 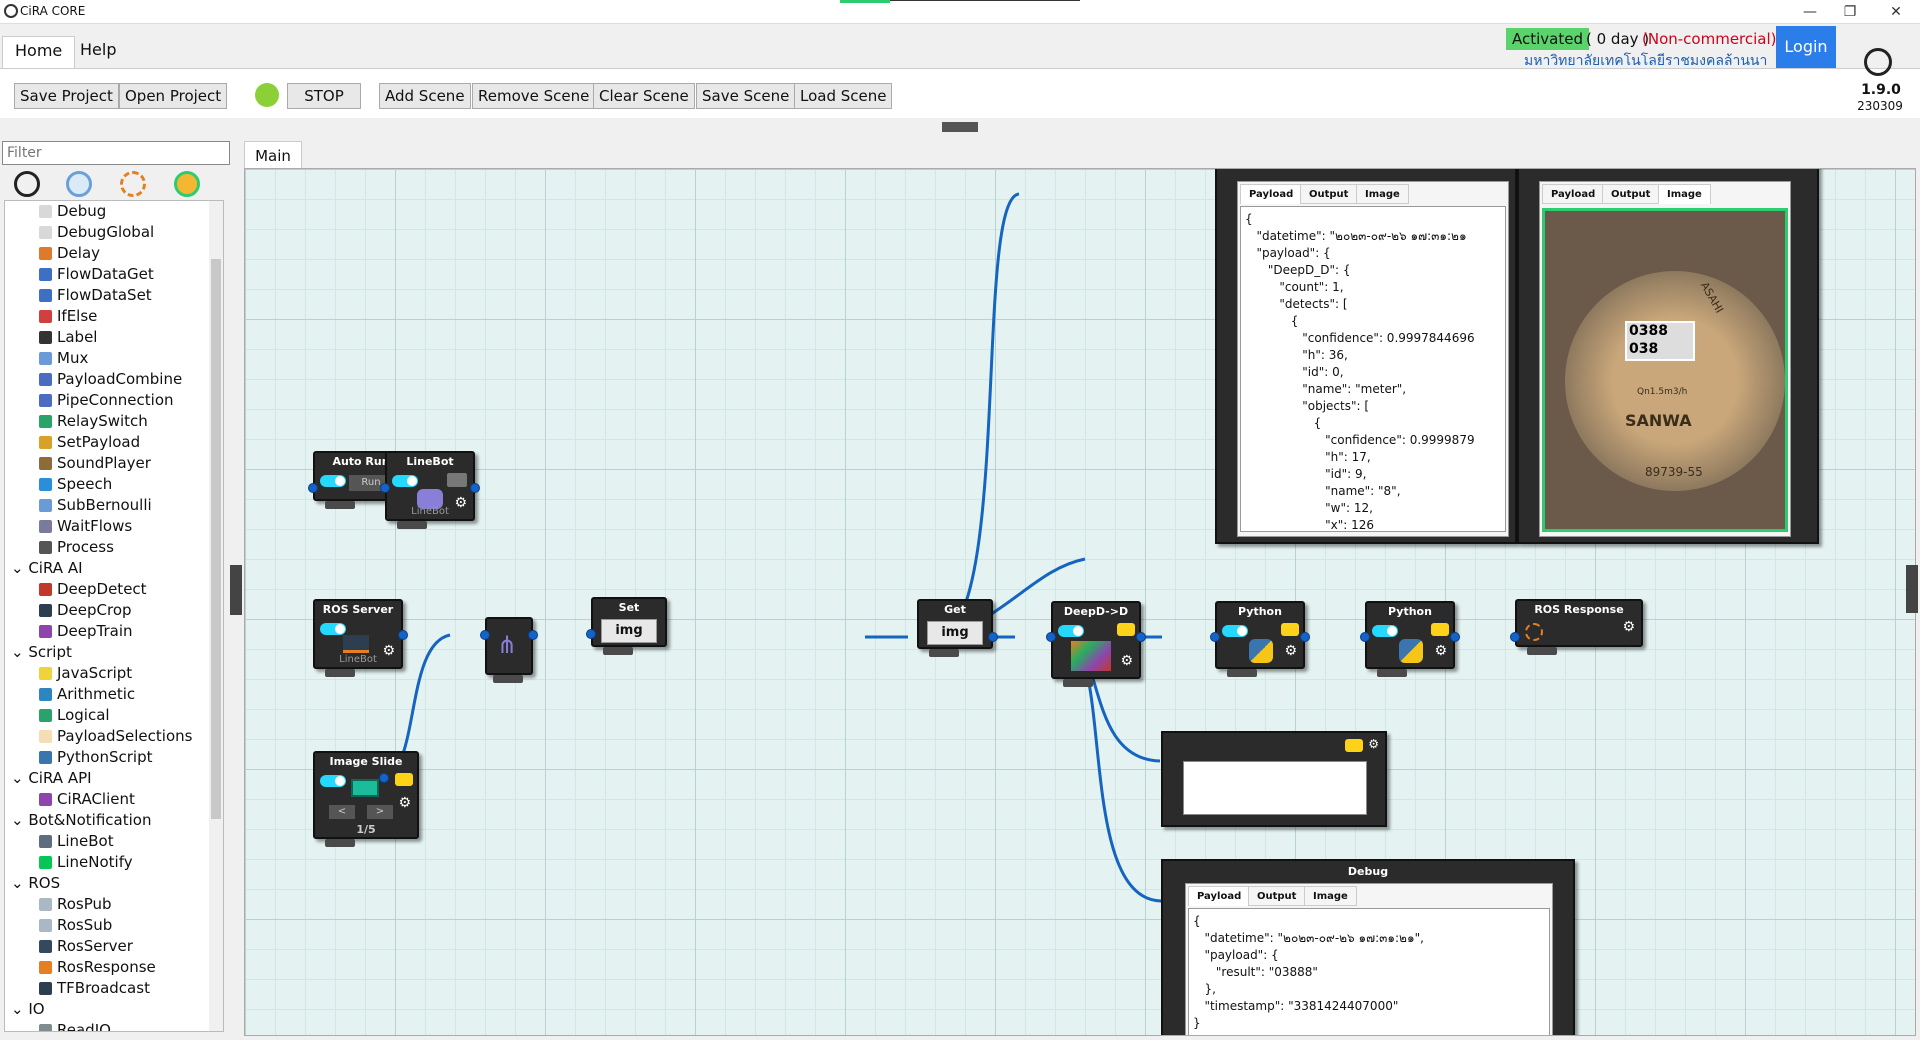 What do you see at coordinates (116, 153) in the screenshot?
I see `filter-input` at bounding box center [116, 153].